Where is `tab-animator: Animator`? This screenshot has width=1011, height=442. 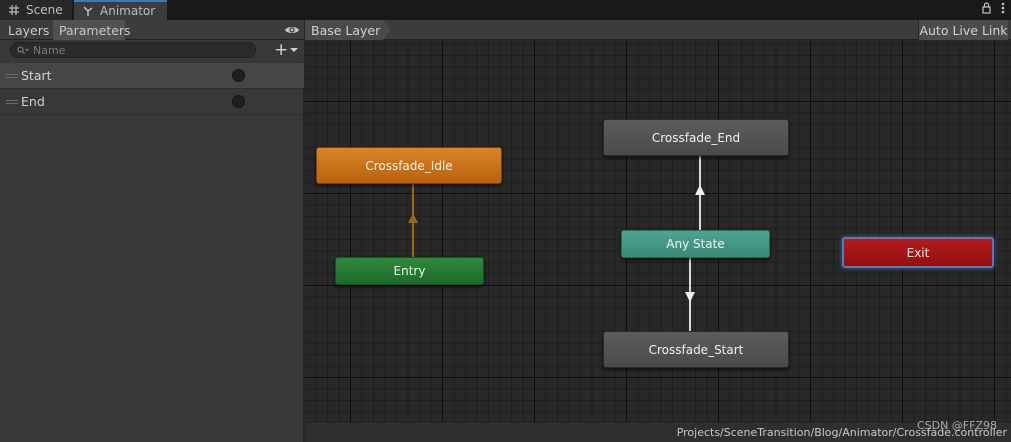
tab-animator: Animator is located at coordinates (120, 10).